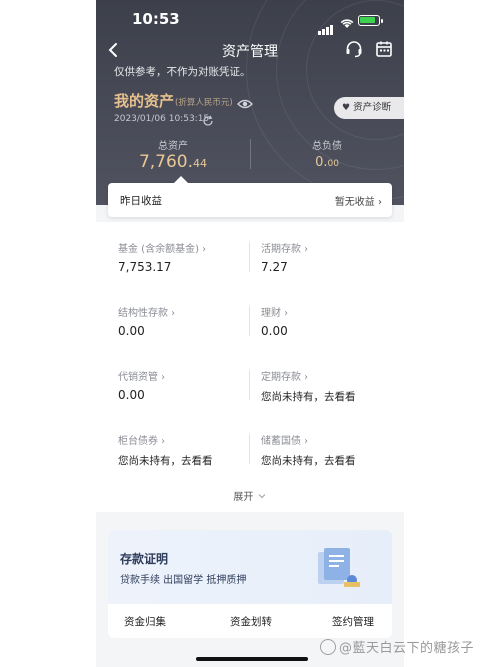  I want to click on asset-value-wealth-mgmt: 0.00, so click(274, 331).